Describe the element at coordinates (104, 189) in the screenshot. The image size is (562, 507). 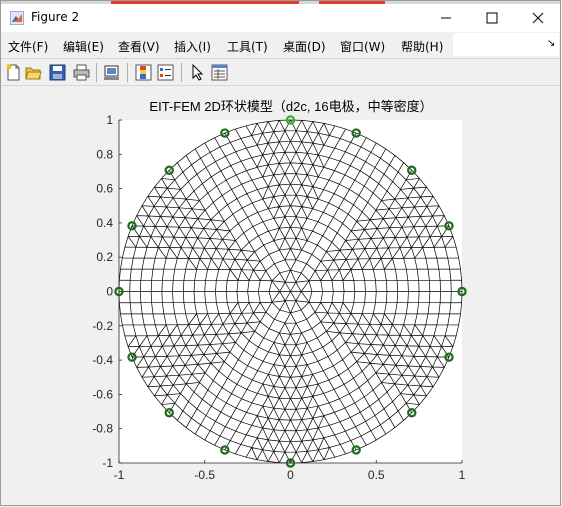
I see `y-tick-label: 0.6` at that location.